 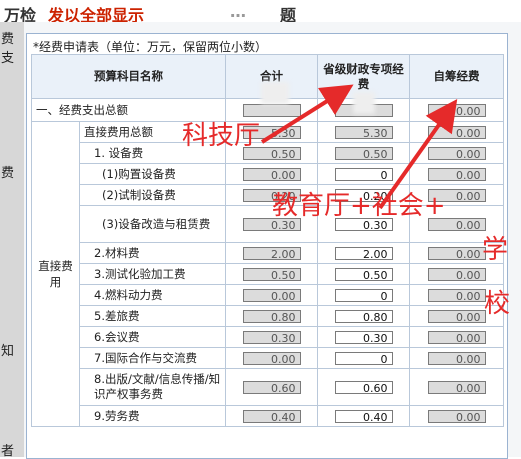 I want to click on annotation-education-dept: 教育厅+社会+, so click(x=359, y=206).